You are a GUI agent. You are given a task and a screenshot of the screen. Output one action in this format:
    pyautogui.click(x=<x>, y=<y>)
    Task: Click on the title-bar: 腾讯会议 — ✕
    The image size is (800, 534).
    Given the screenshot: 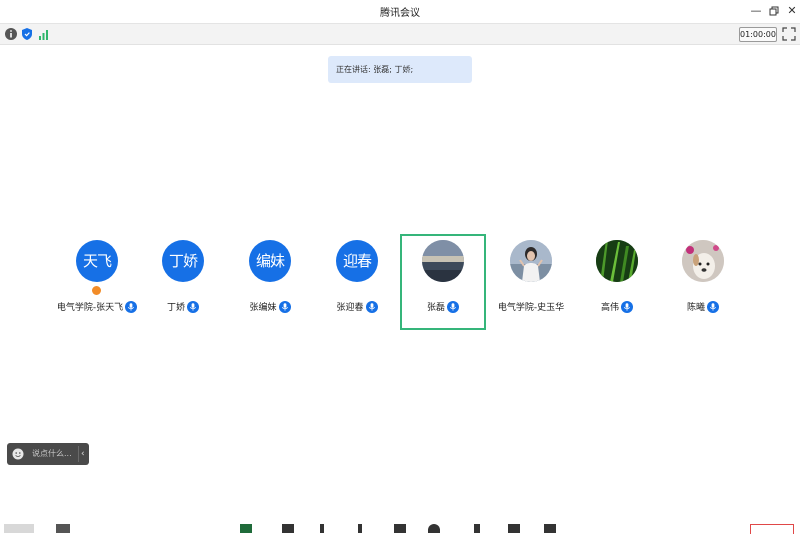 What is the action you would take?
    pyautogui.click(x=400, y=12)
    